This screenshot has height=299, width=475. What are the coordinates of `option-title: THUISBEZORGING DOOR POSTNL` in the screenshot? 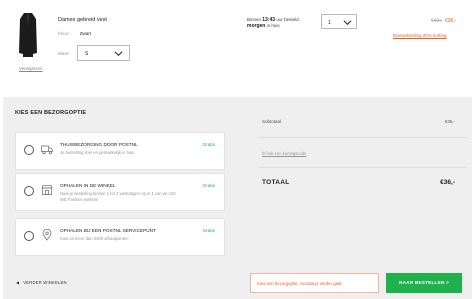 It's located at (99, 144).